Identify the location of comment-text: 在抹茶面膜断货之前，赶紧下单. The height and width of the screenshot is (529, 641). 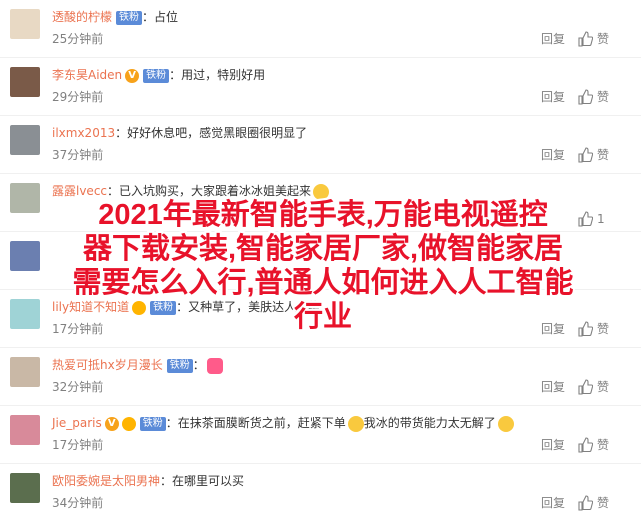
(261, 423).